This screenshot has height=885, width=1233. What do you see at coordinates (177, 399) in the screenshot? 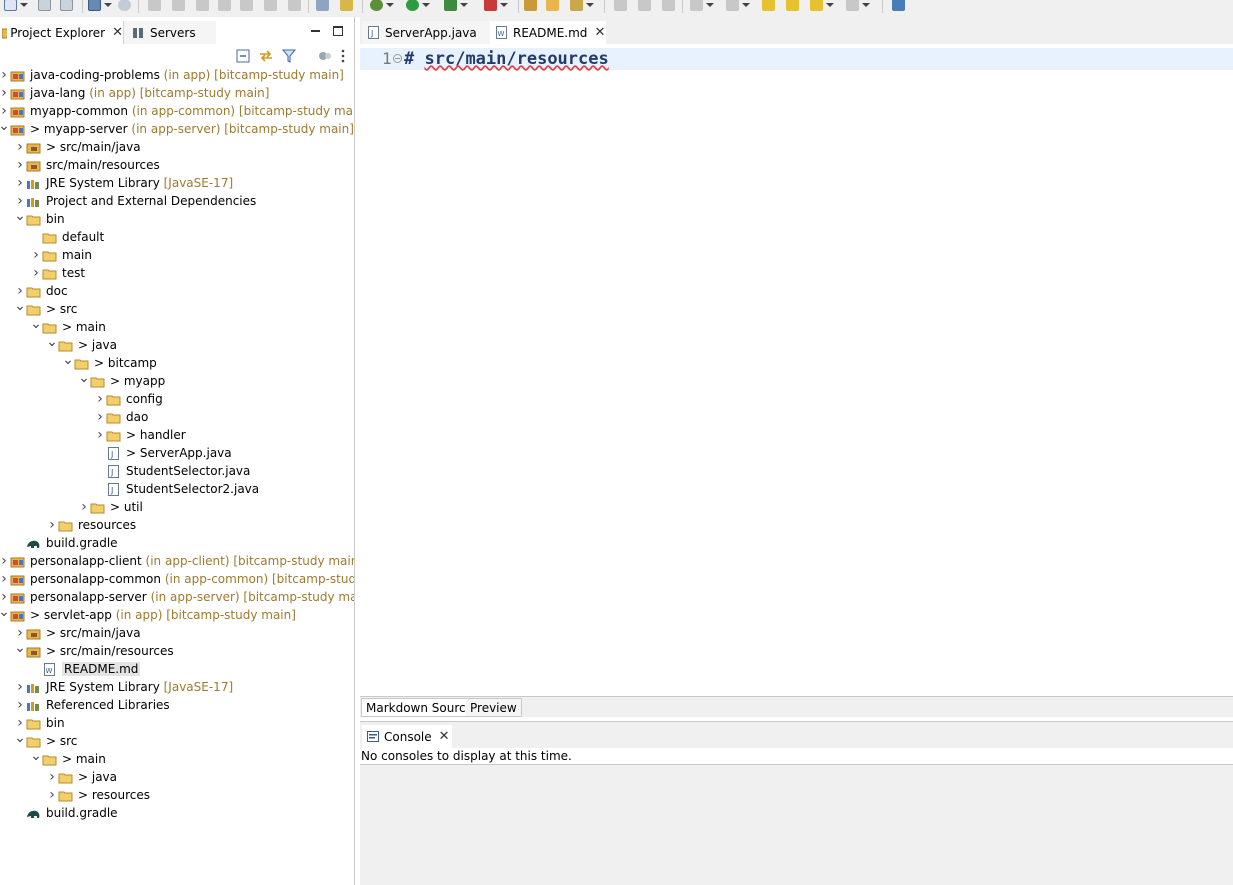
I see `tree-item: › config` at bounding box center [177, 399].